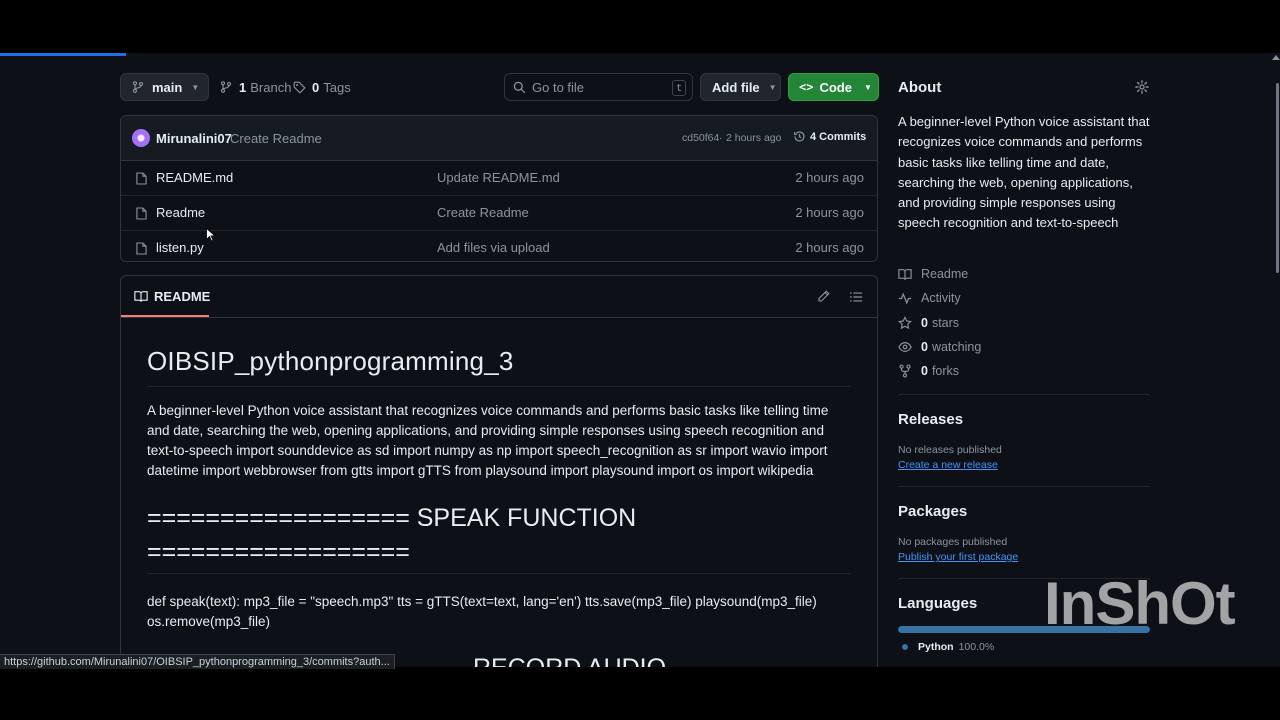  I want to click on code-button: <> Code ▼, so click(833, 87).